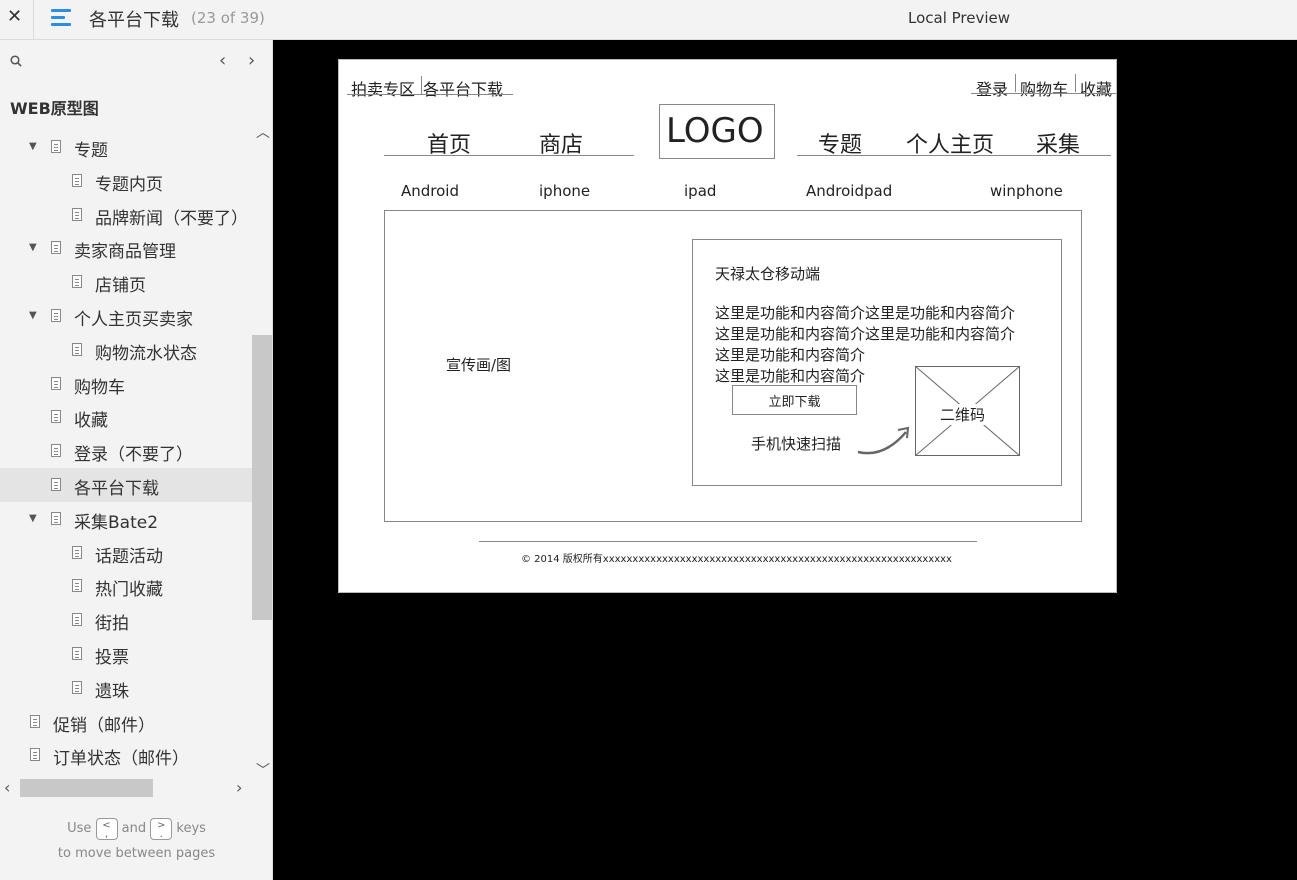 The height and width of the screenshot is (880, 1297). Describe the element at coordinates (91, 421) in the screenshot. I see `sidebar-item-label: 收藏` at that location.